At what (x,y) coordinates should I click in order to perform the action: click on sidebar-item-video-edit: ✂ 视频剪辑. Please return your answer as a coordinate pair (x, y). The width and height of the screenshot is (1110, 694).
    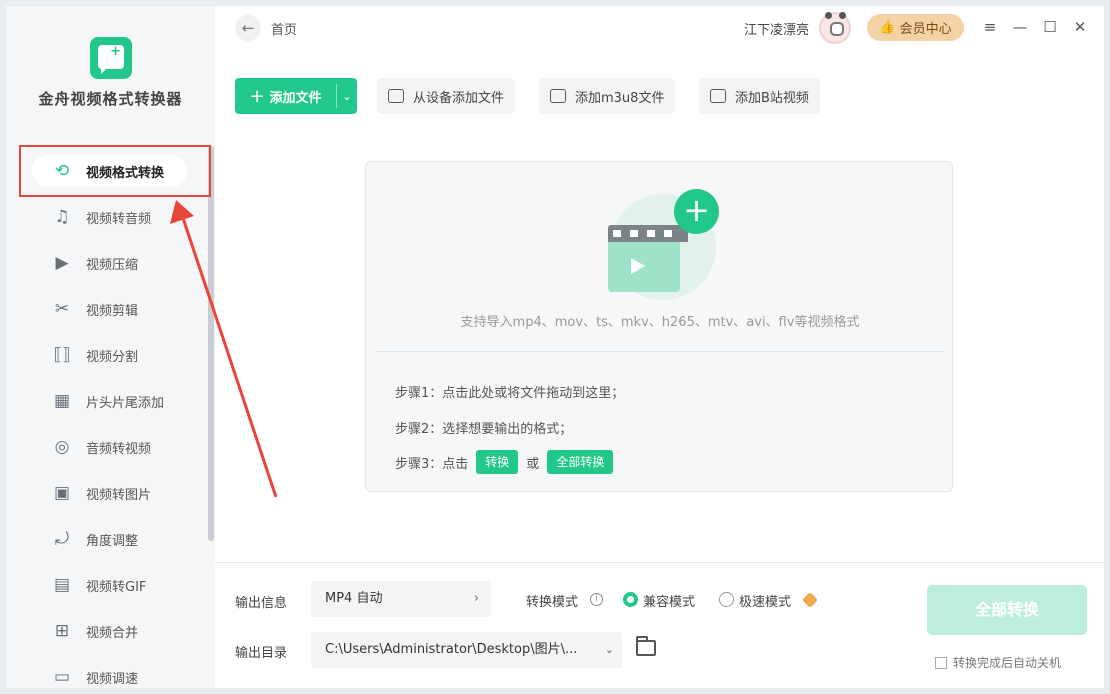
    Looking at the image, I should click on (115, 309).